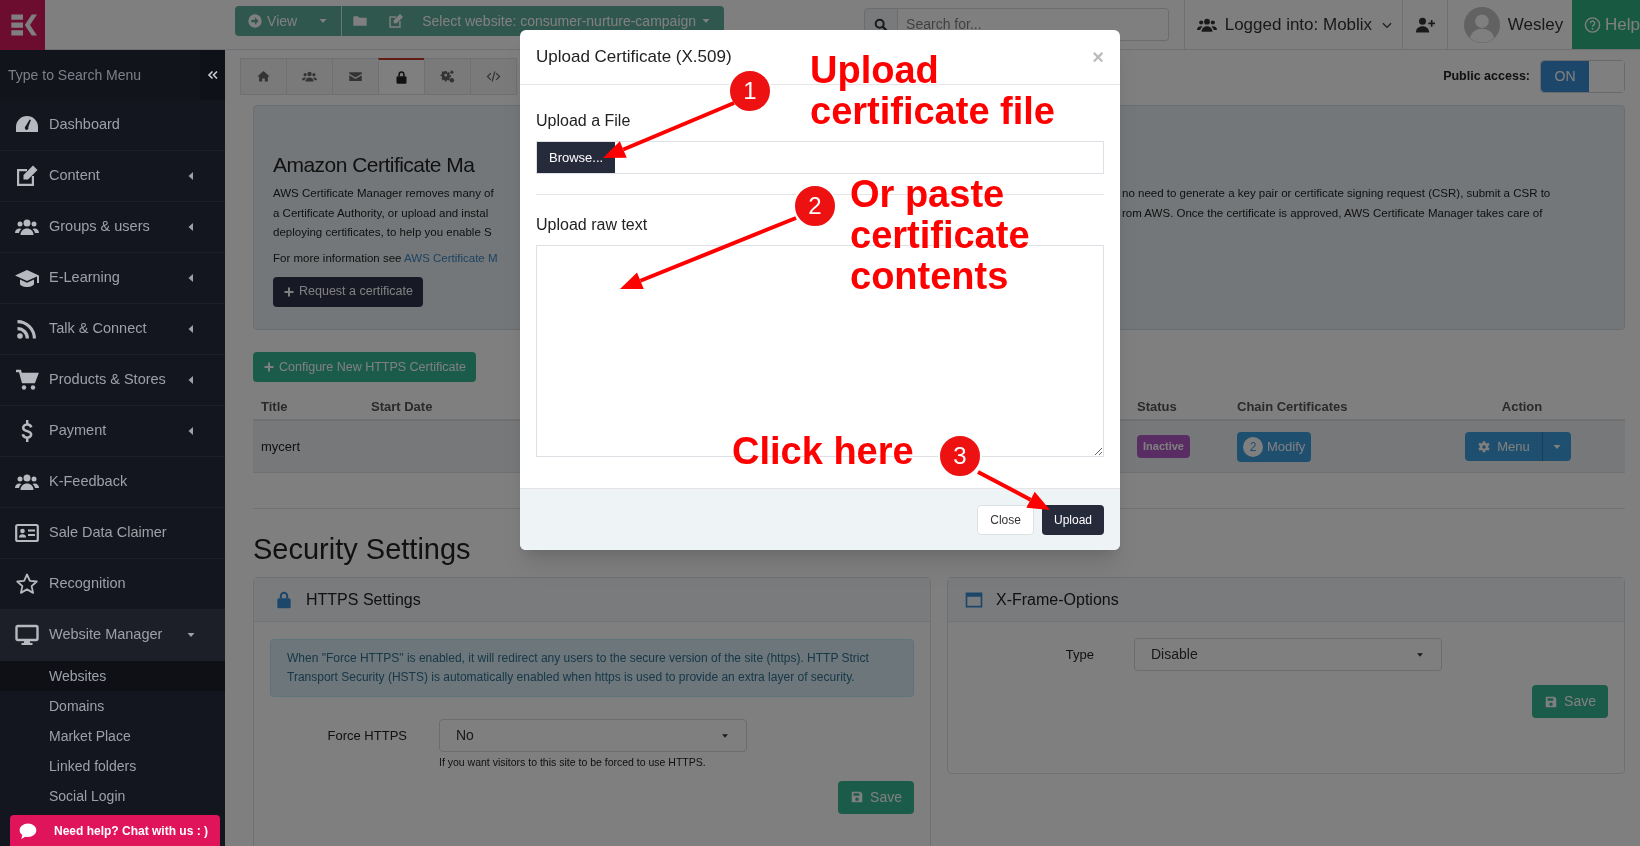 This screenshot has width=1640, height=846. Describe the element at coordinates (593, 735) in the screenshot. I see `force-https-select: No` at that location.